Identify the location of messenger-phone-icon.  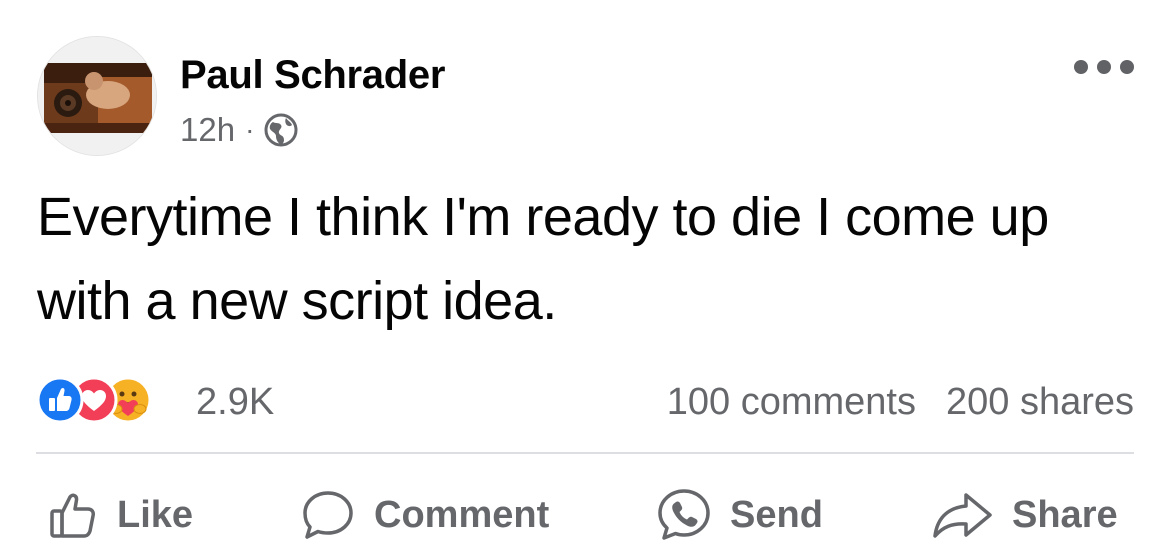
(684, 514).